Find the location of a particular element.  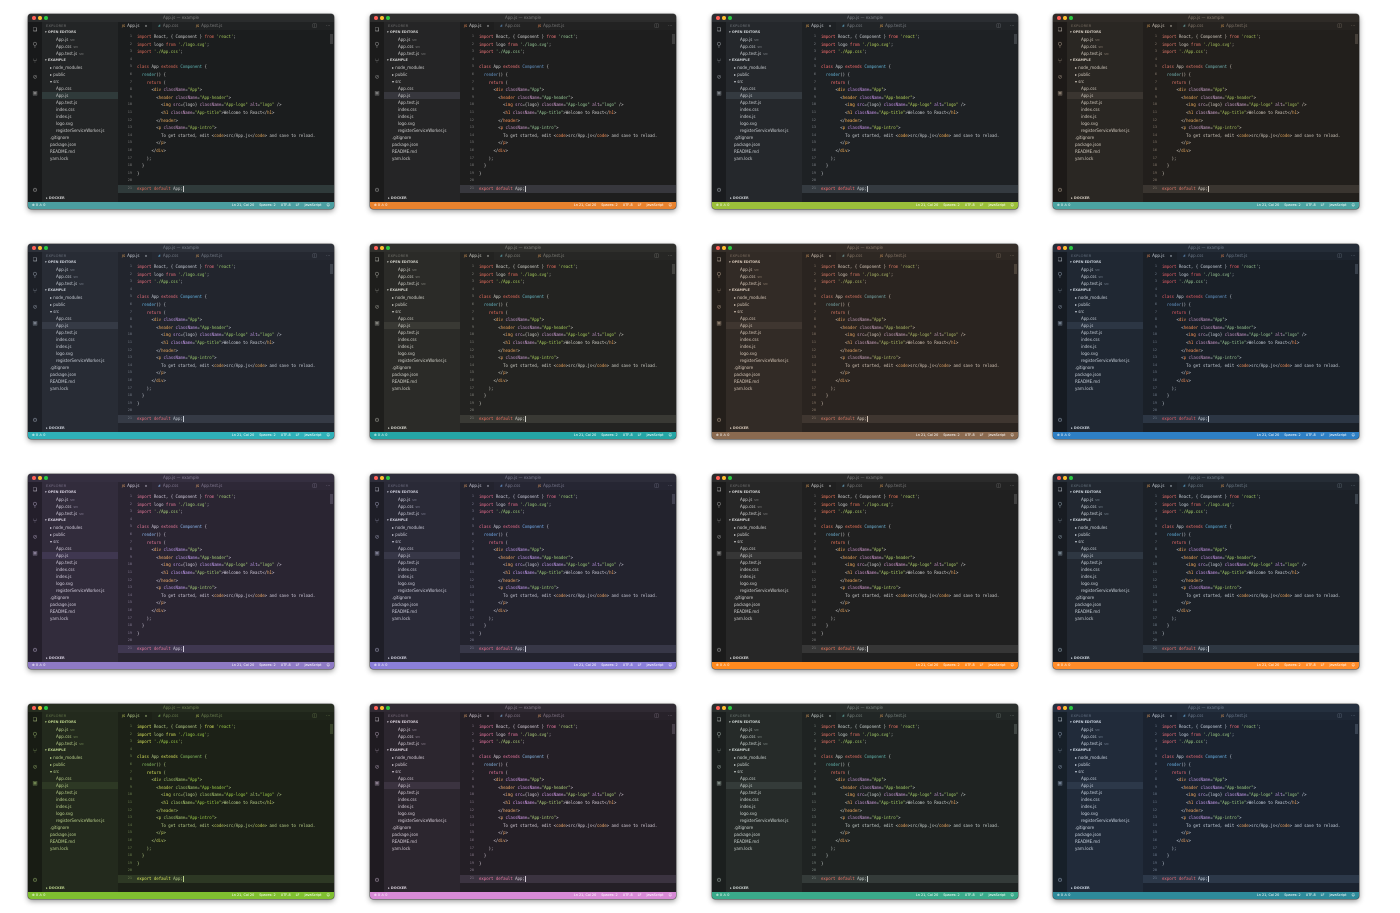

tree-item: ▸ public is located at coordinates (422, 74).